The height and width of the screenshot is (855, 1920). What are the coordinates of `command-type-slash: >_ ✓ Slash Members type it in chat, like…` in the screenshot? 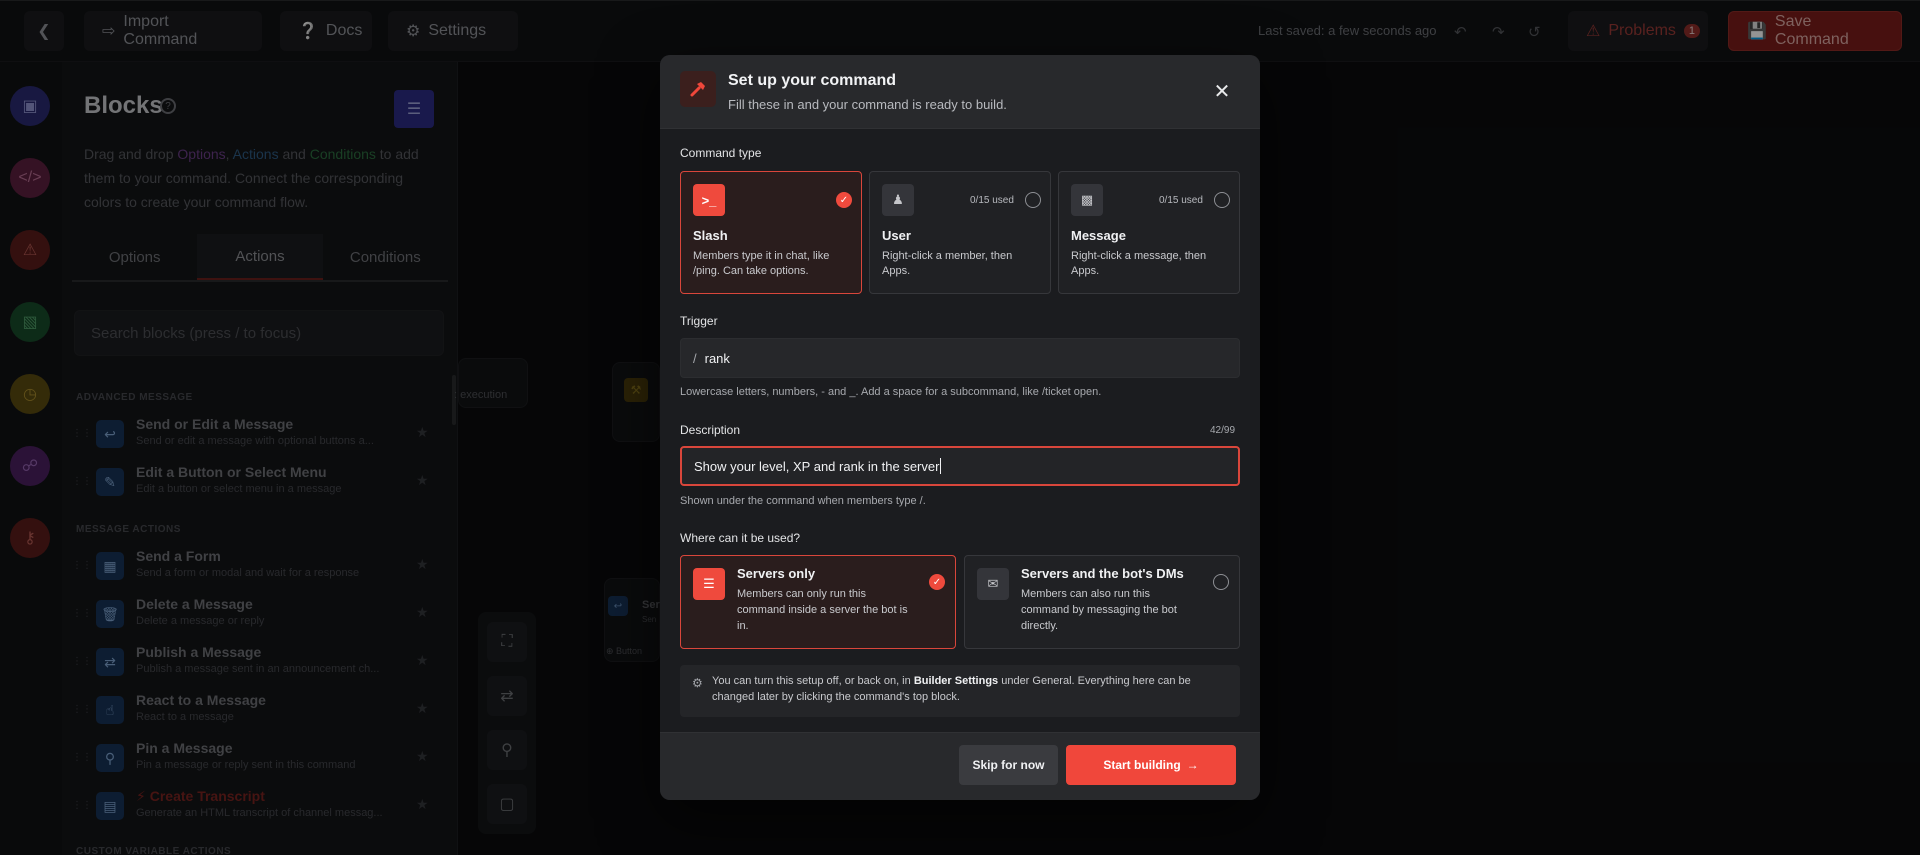 It's located at (771, 232).